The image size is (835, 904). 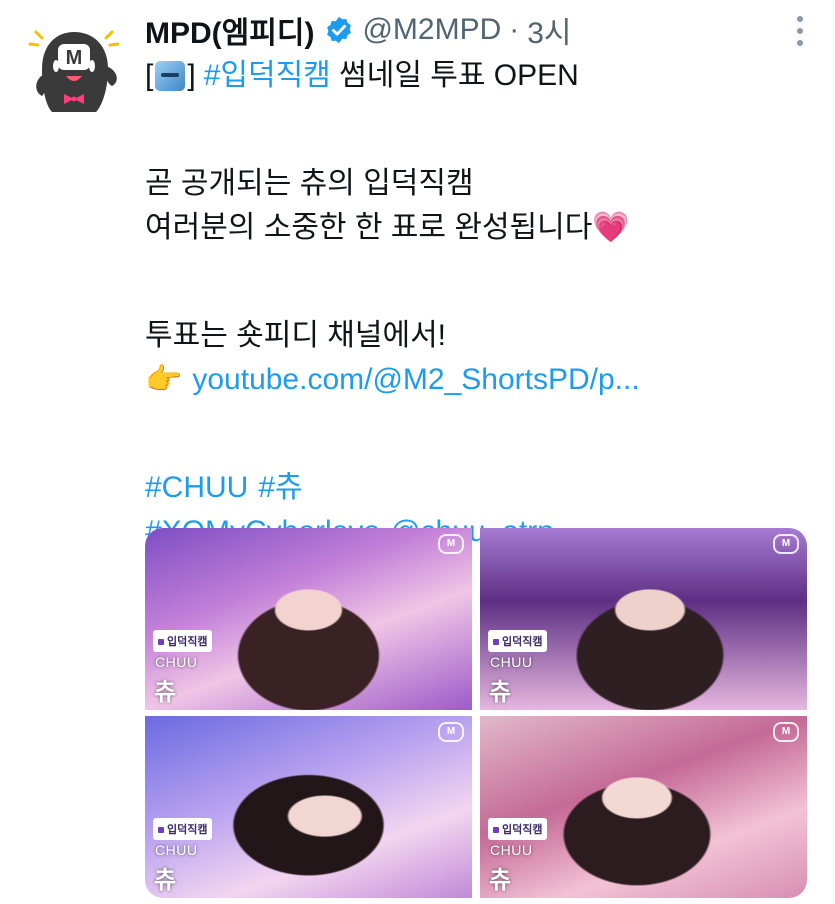 What do you see at coordinates (170, 76) in the screenshot?
I see `ballot-box-icon` at bounding box center [170, 76].